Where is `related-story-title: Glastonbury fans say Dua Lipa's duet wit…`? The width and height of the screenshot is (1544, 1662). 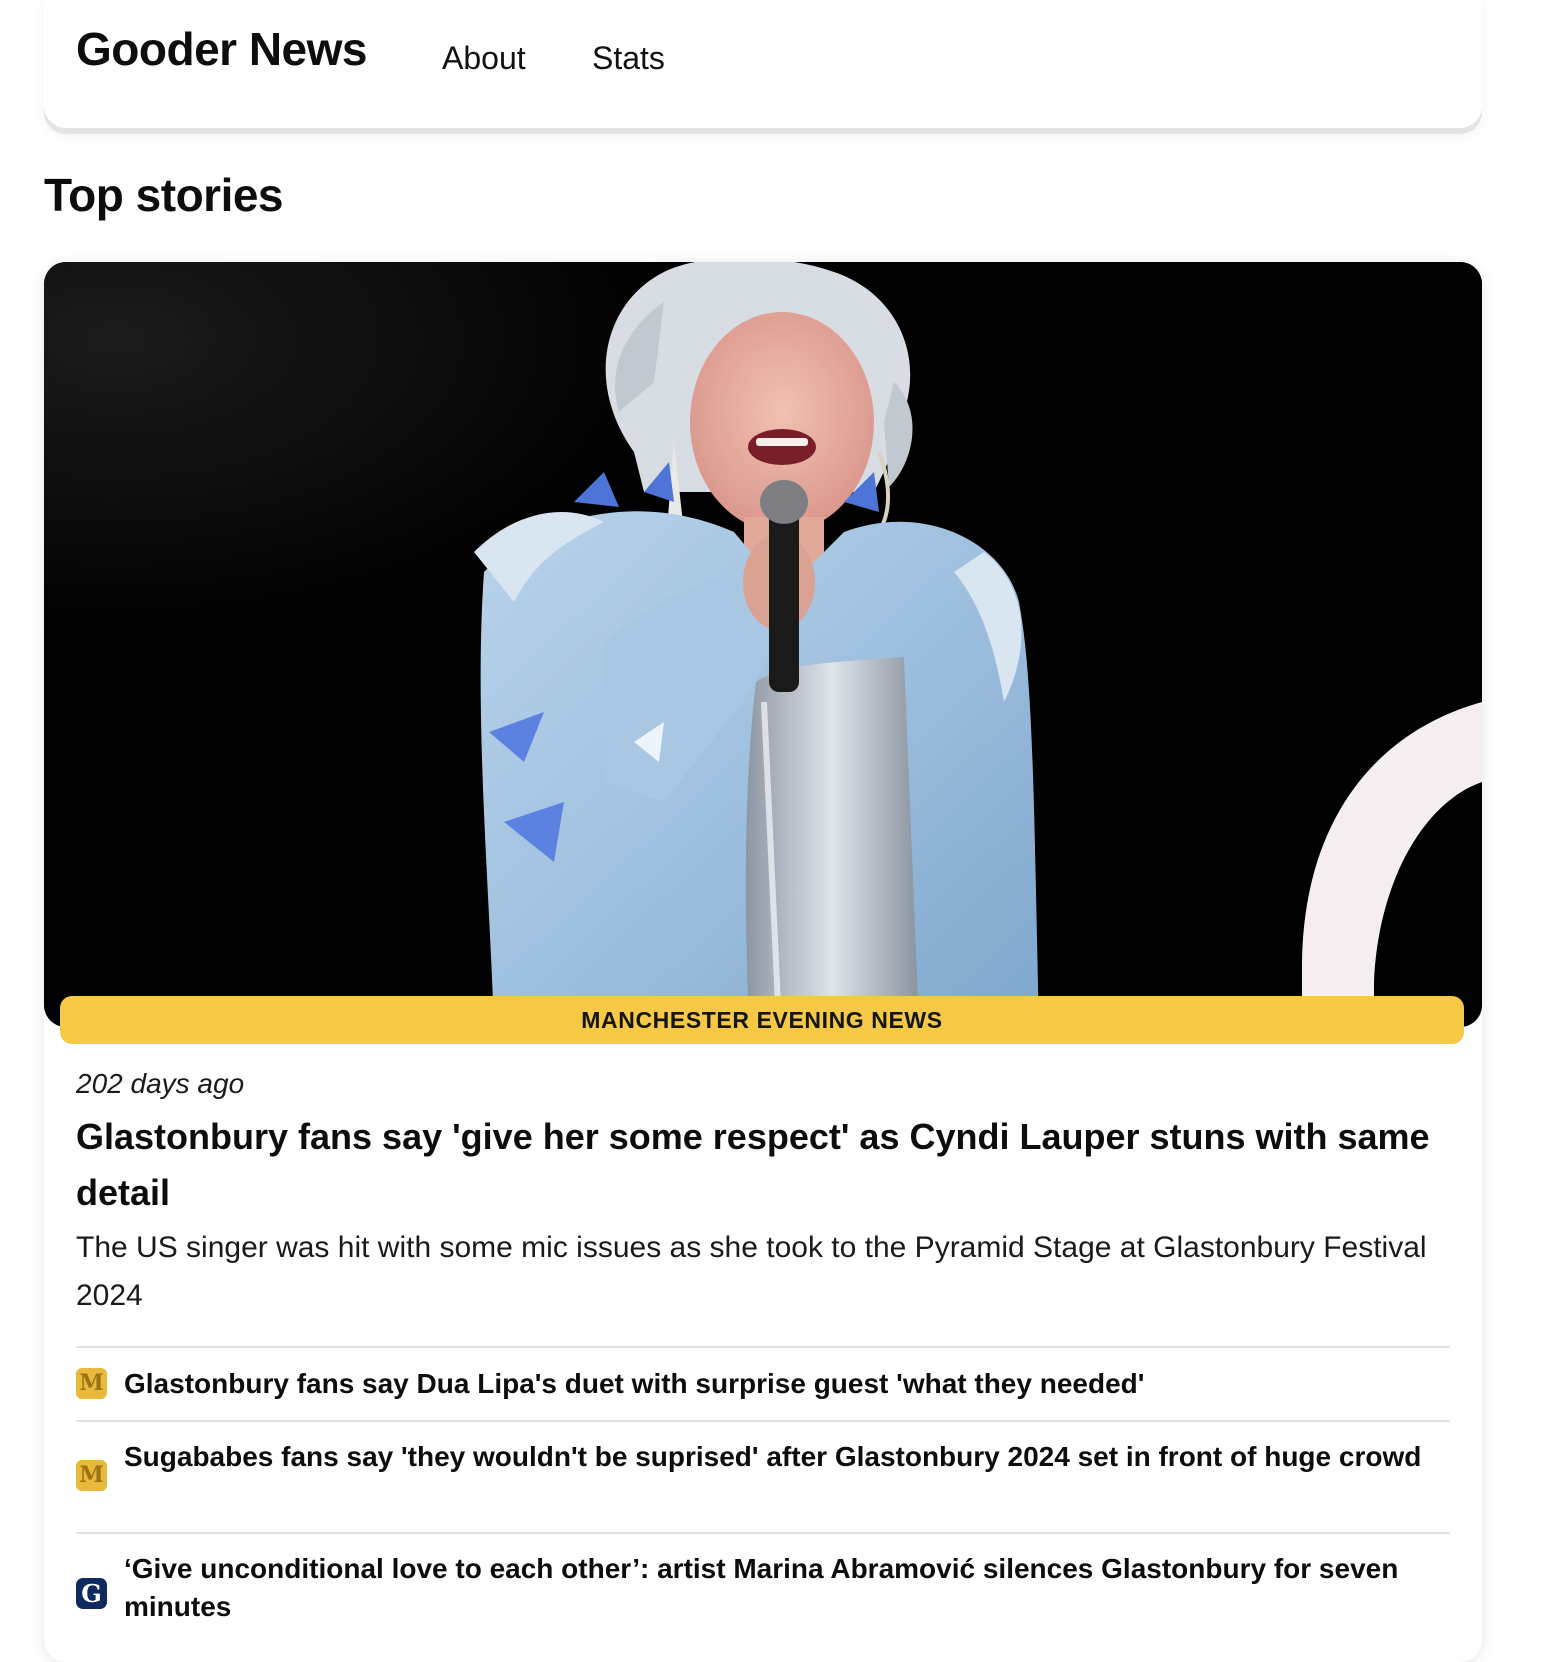
related-story-title: Glastonbury fans say Dua Lipa's duet wit… is located at coordinates (774, 1384).